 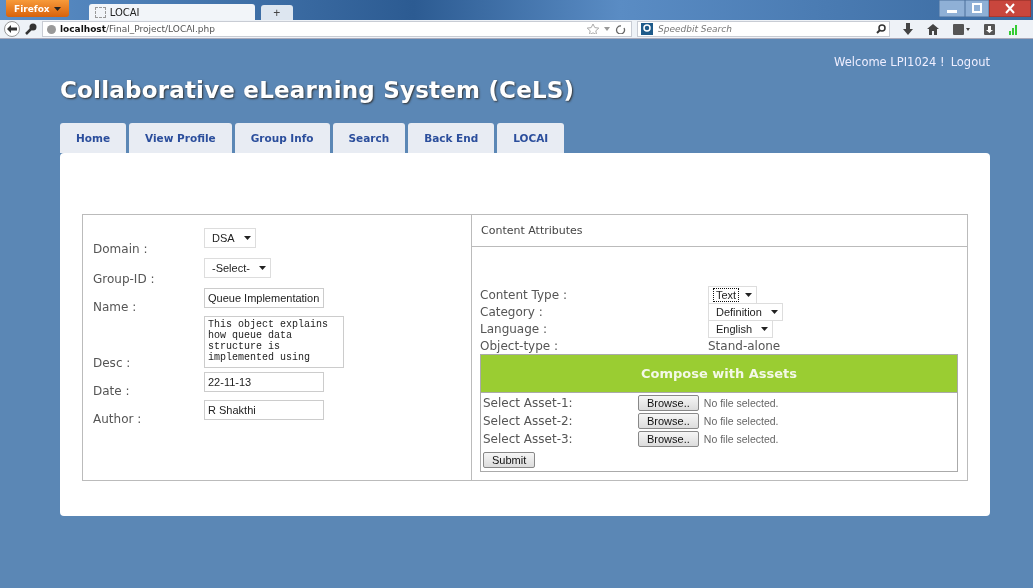 What do you see at coordinates (733, 295) in the screenshot?
I see `dropdown: Text` at bounding box center [733, 295].